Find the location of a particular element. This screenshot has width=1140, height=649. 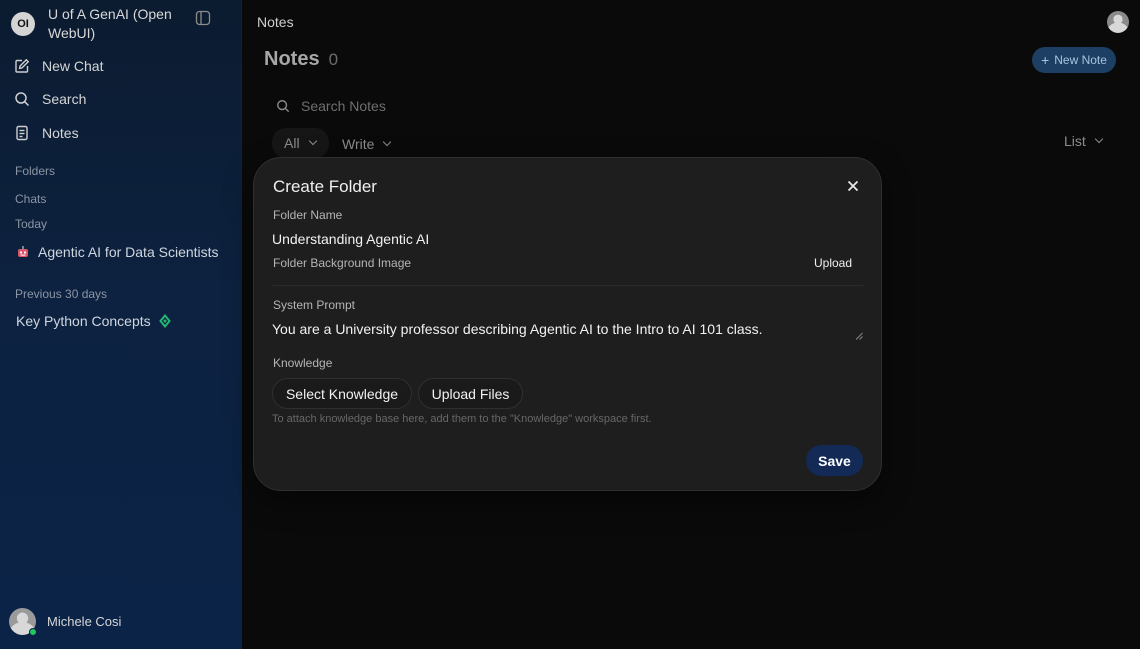

plus-icon: + is located at coordinates (1045, 60).